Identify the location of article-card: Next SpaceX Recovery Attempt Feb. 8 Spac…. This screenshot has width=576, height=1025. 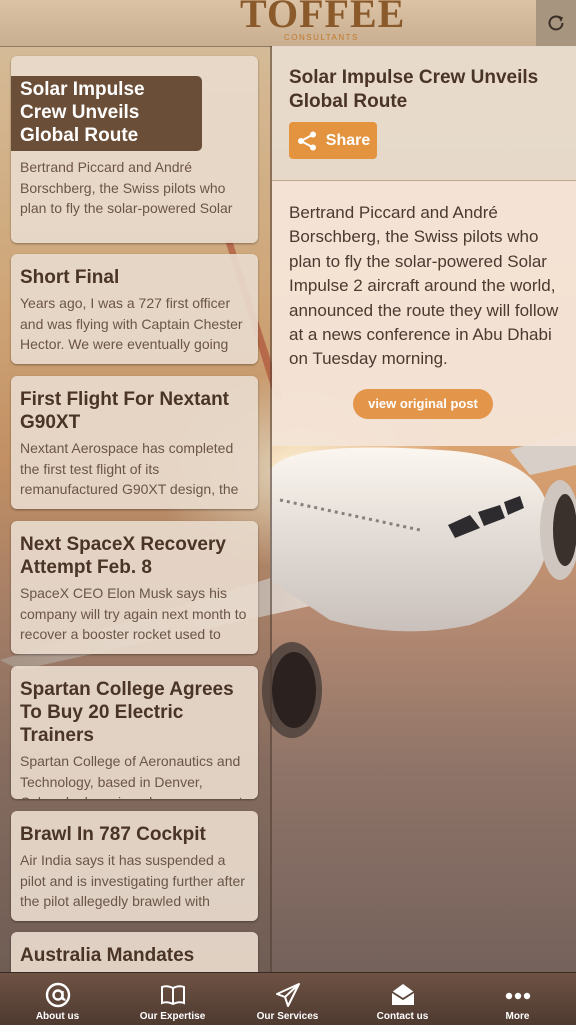
(134, 587).